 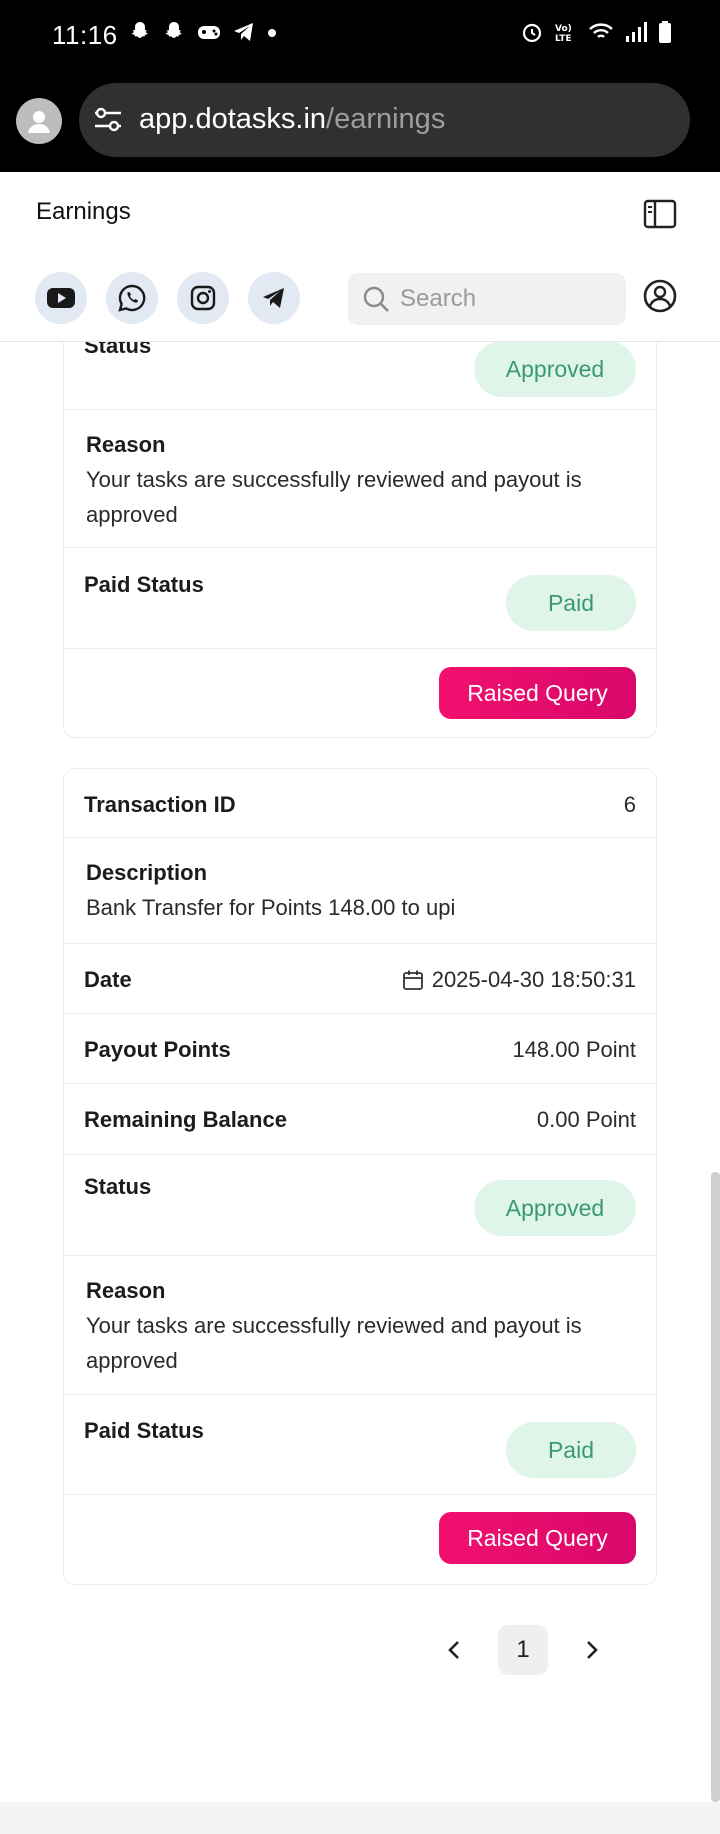 I want to click on site-settings-icon, so click(x=108, y=119).